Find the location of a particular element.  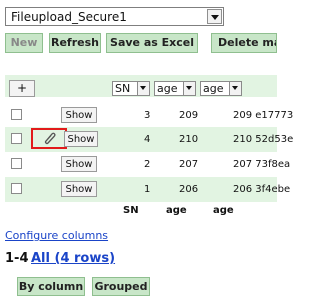

header-select-sn: SN is located at coordinates (131, 88).